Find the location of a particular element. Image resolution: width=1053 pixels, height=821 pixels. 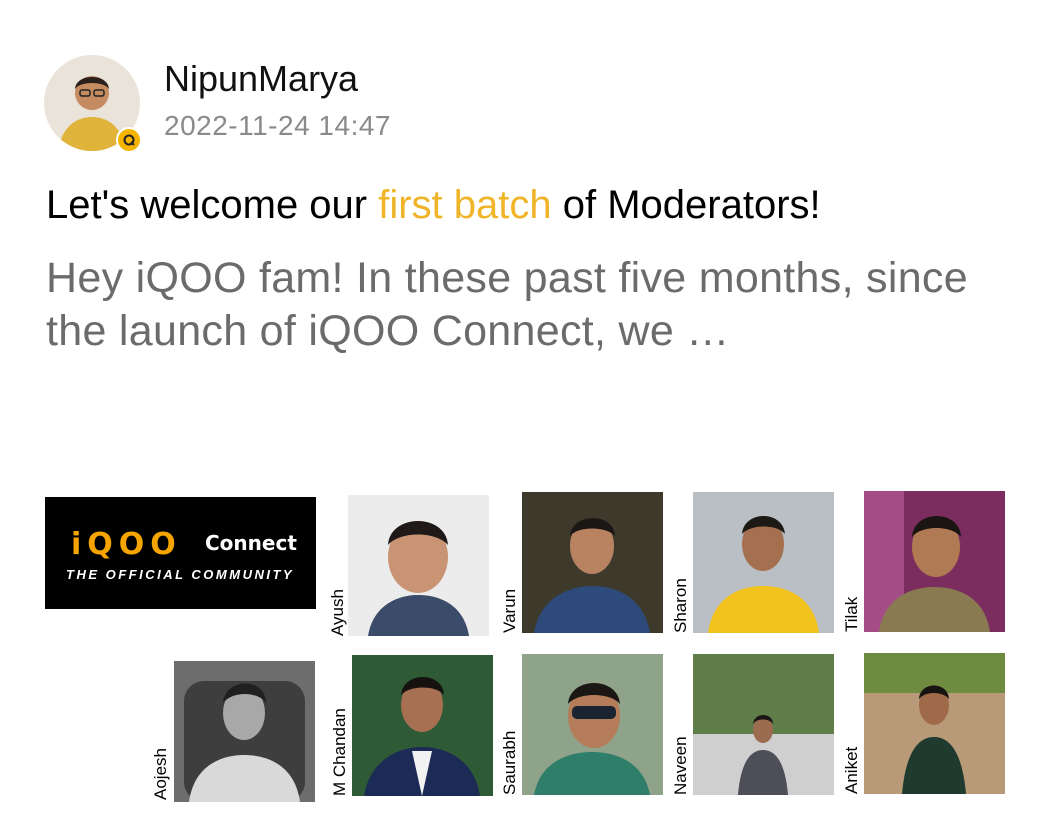

logo-connect: Connect is located at coordinates (251, 543).